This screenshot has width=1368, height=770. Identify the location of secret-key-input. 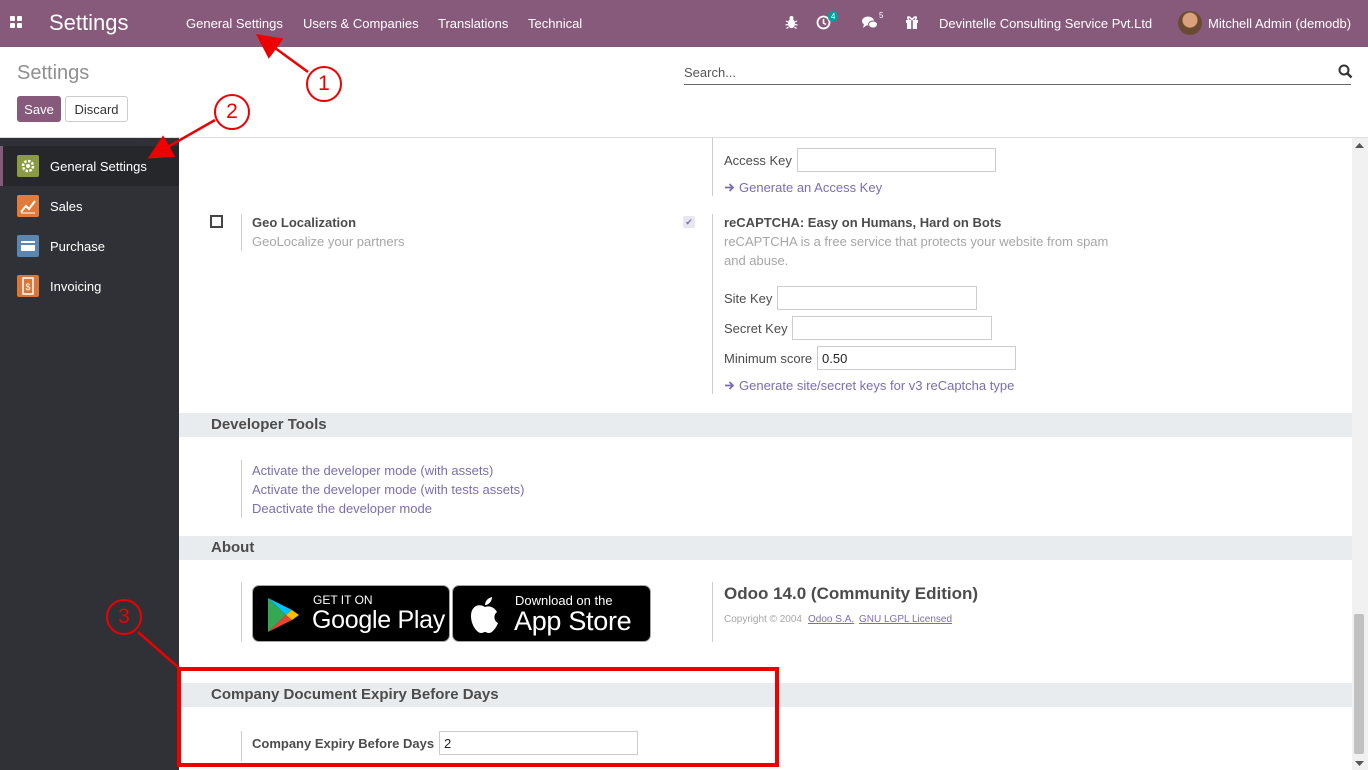
(892, 328).